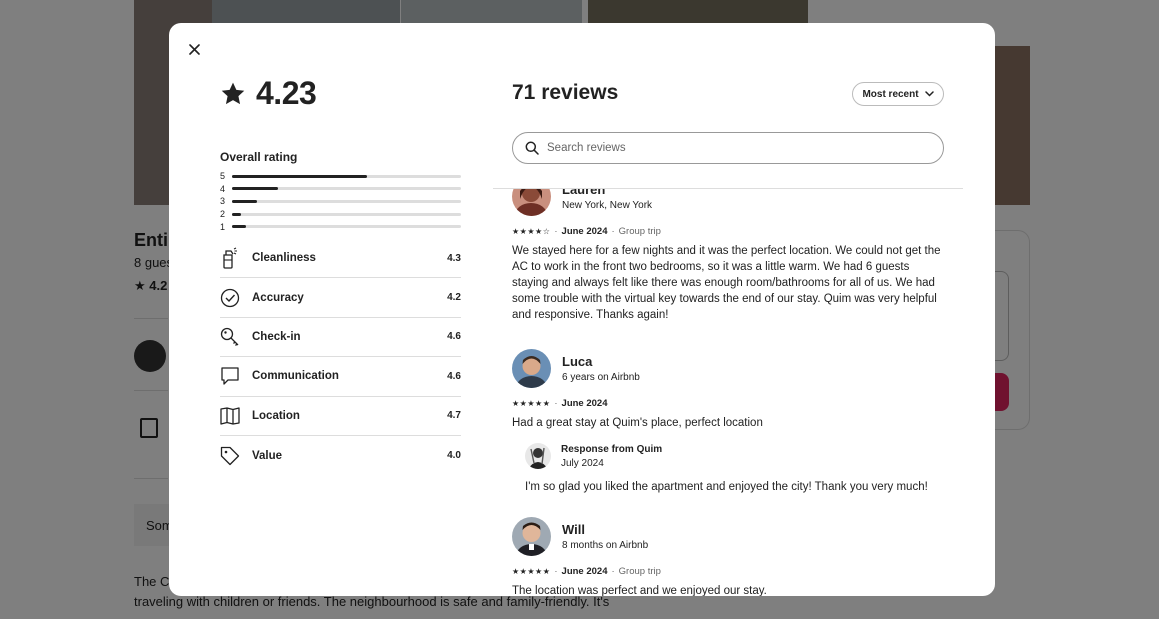 The image size is (1159, 619). I want to click on rating-distribution: 54 3 21, so click(340, 201).